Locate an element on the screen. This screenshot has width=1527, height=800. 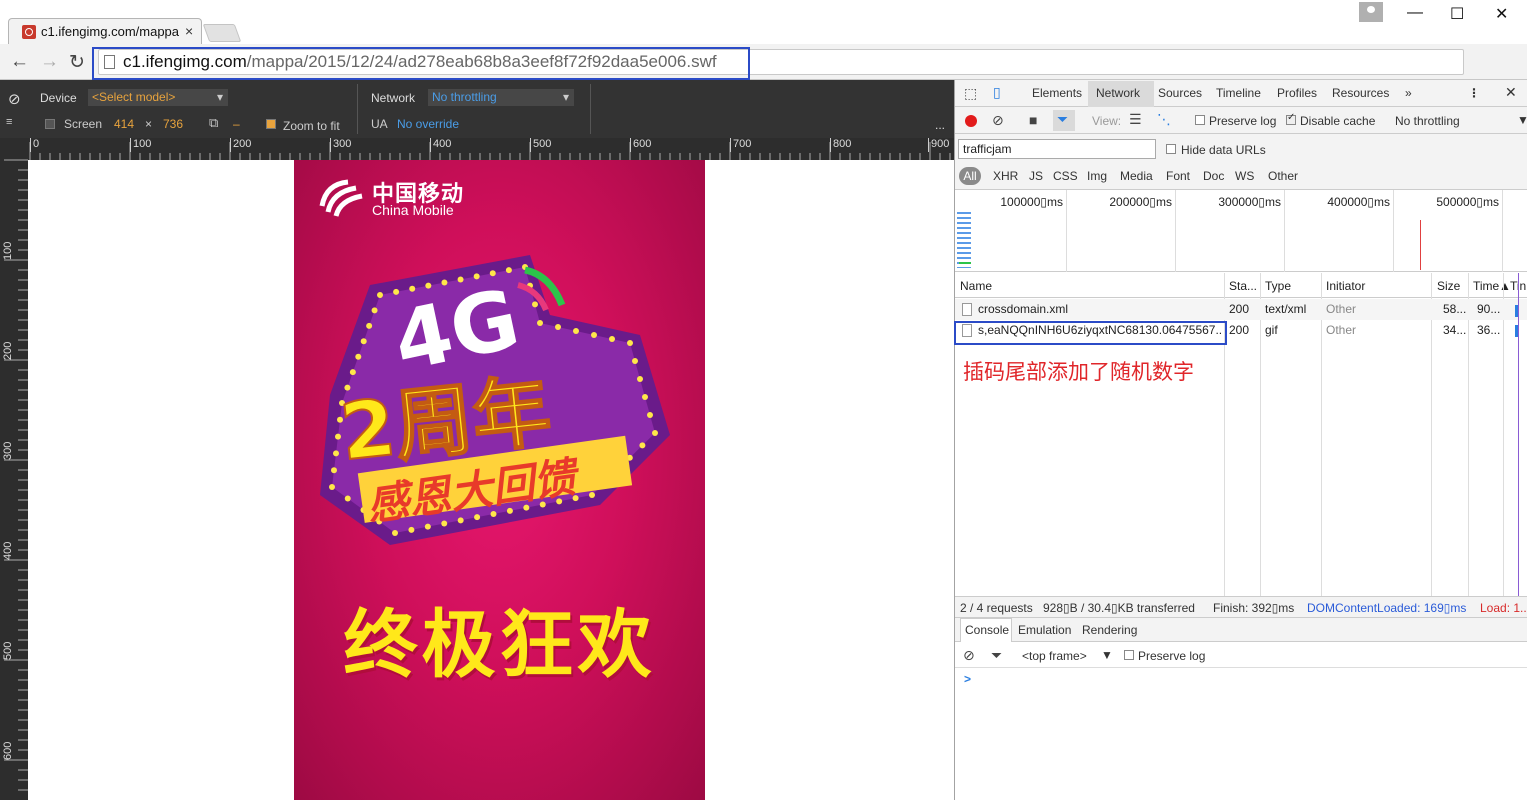
overview-icon: ⋱ is located at coordinates (1164, 119).